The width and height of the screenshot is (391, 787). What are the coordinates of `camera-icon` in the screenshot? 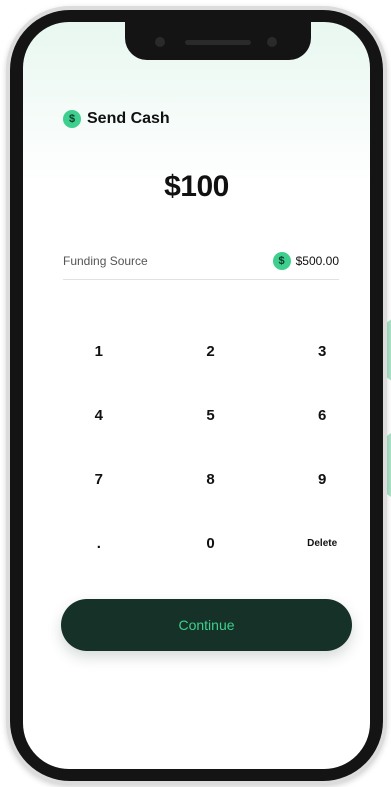 It's located at (272, 42).